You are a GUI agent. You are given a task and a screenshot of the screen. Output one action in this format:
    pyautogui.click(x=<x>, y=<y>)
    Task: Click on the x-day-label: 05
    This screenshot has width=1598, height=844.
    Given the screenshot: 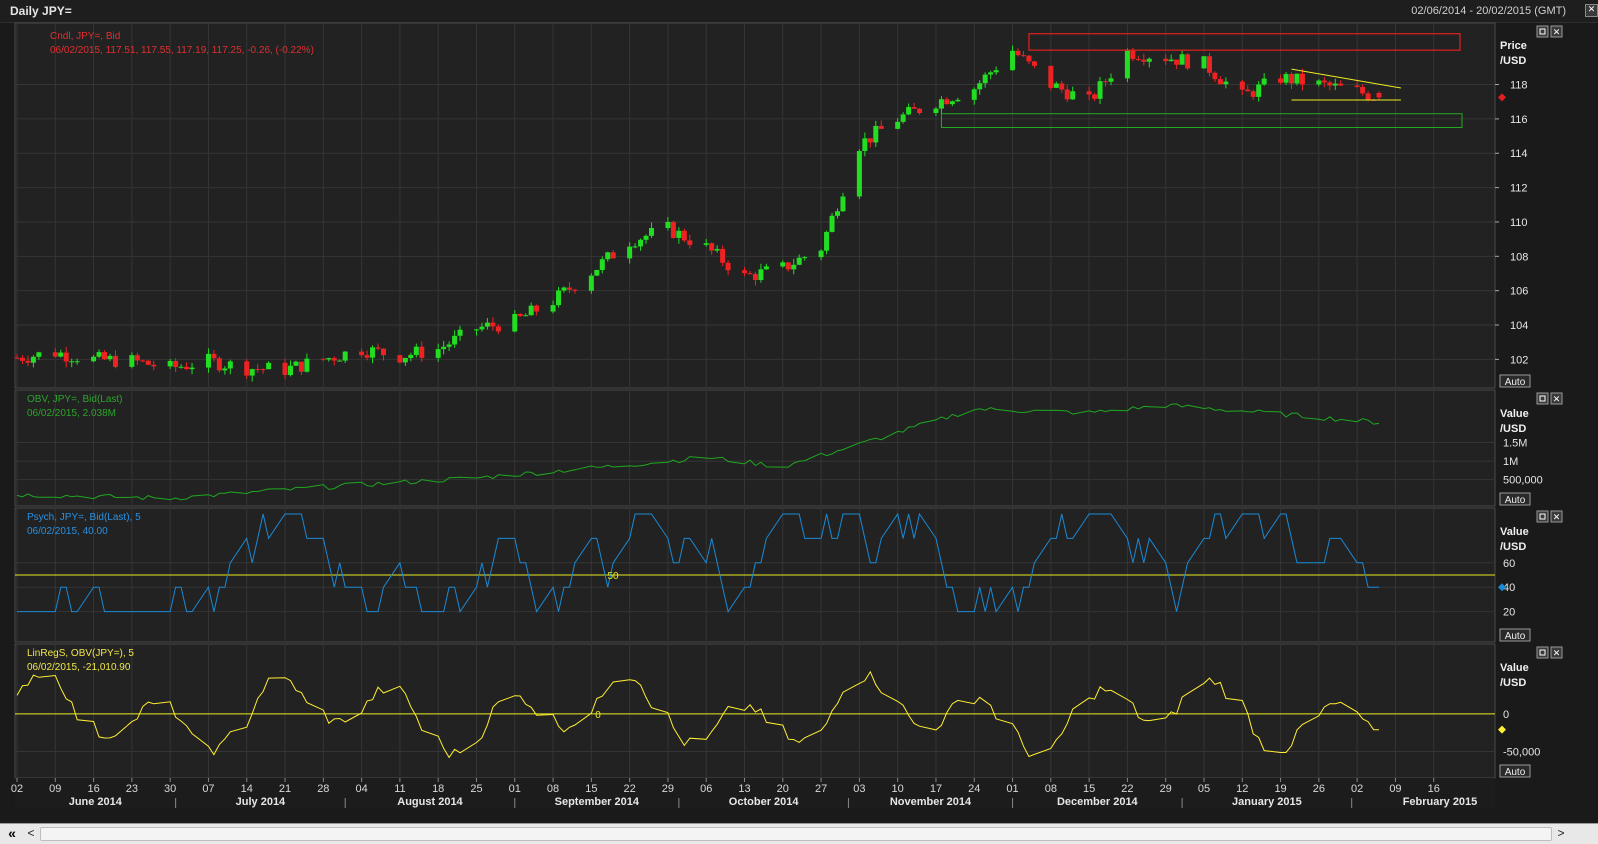 What is the action you would take?
    pyautogui.click(x=1204, y=789)
    